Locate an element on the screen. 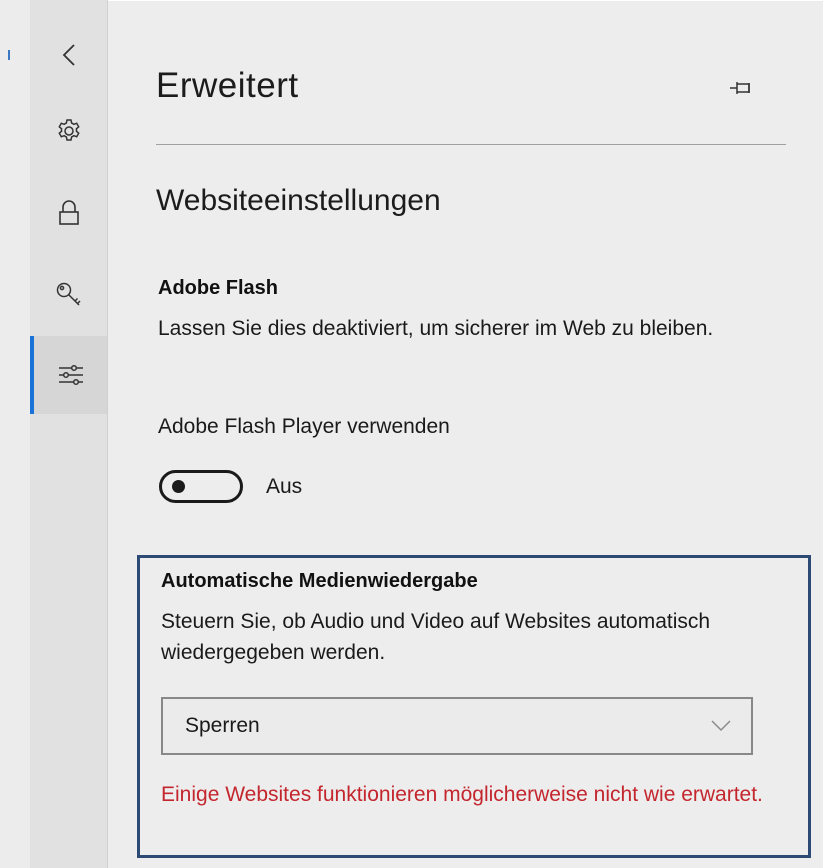  chevron-down-icon is located at coordinates (721, 726).